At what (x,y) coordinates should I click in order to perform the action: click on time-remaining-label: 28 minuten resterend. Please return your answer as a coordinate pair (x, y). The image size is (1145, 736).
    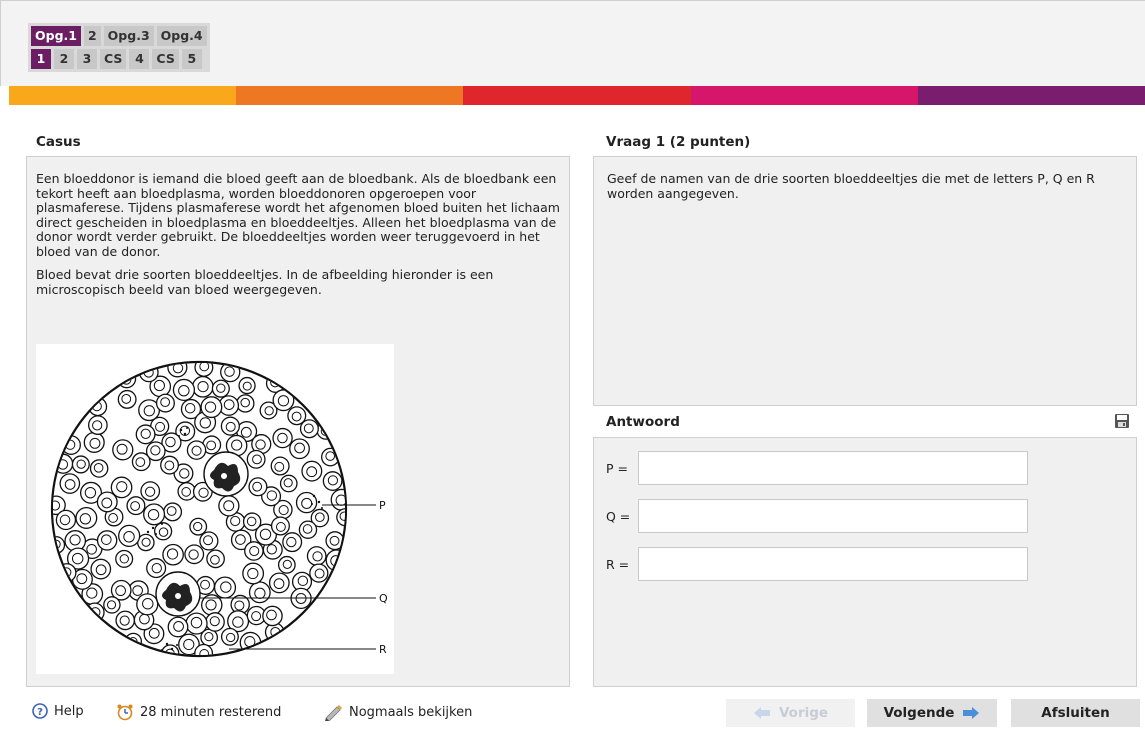
    Looking at the image, I should click on (211, 712).